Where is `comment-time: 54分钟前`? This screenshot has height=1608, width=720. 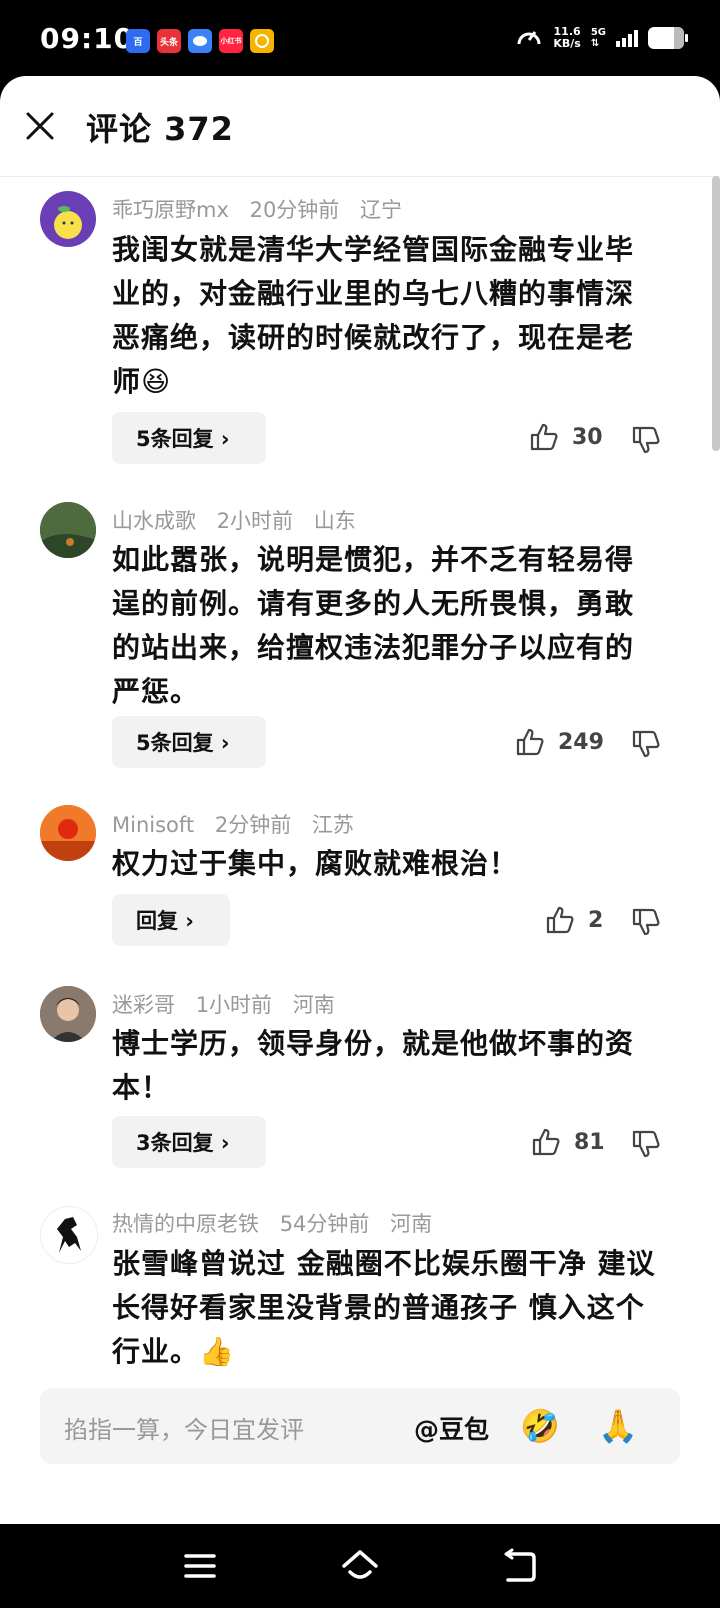 comment-time: 54分钟前 is located at coordinates (324, 1224).